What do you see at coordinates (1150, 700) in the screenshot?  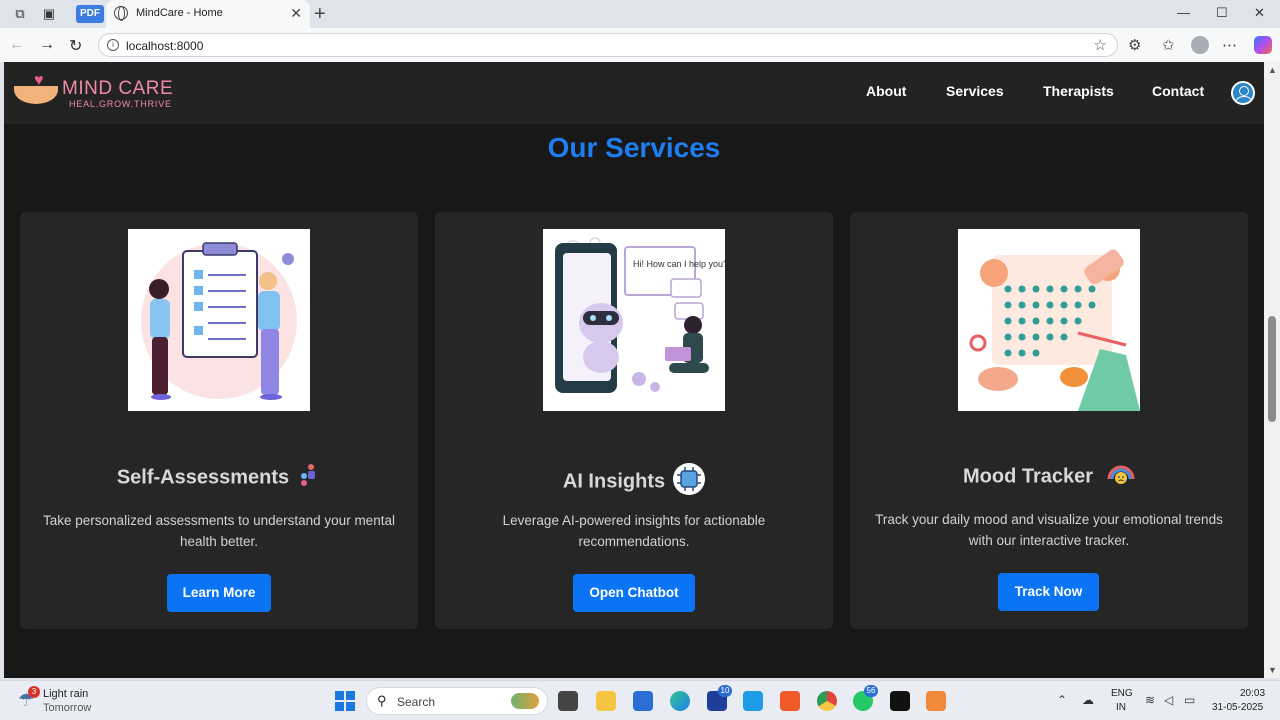 I see `wifi-icon: ≋` at bounding box center [1150, 700].